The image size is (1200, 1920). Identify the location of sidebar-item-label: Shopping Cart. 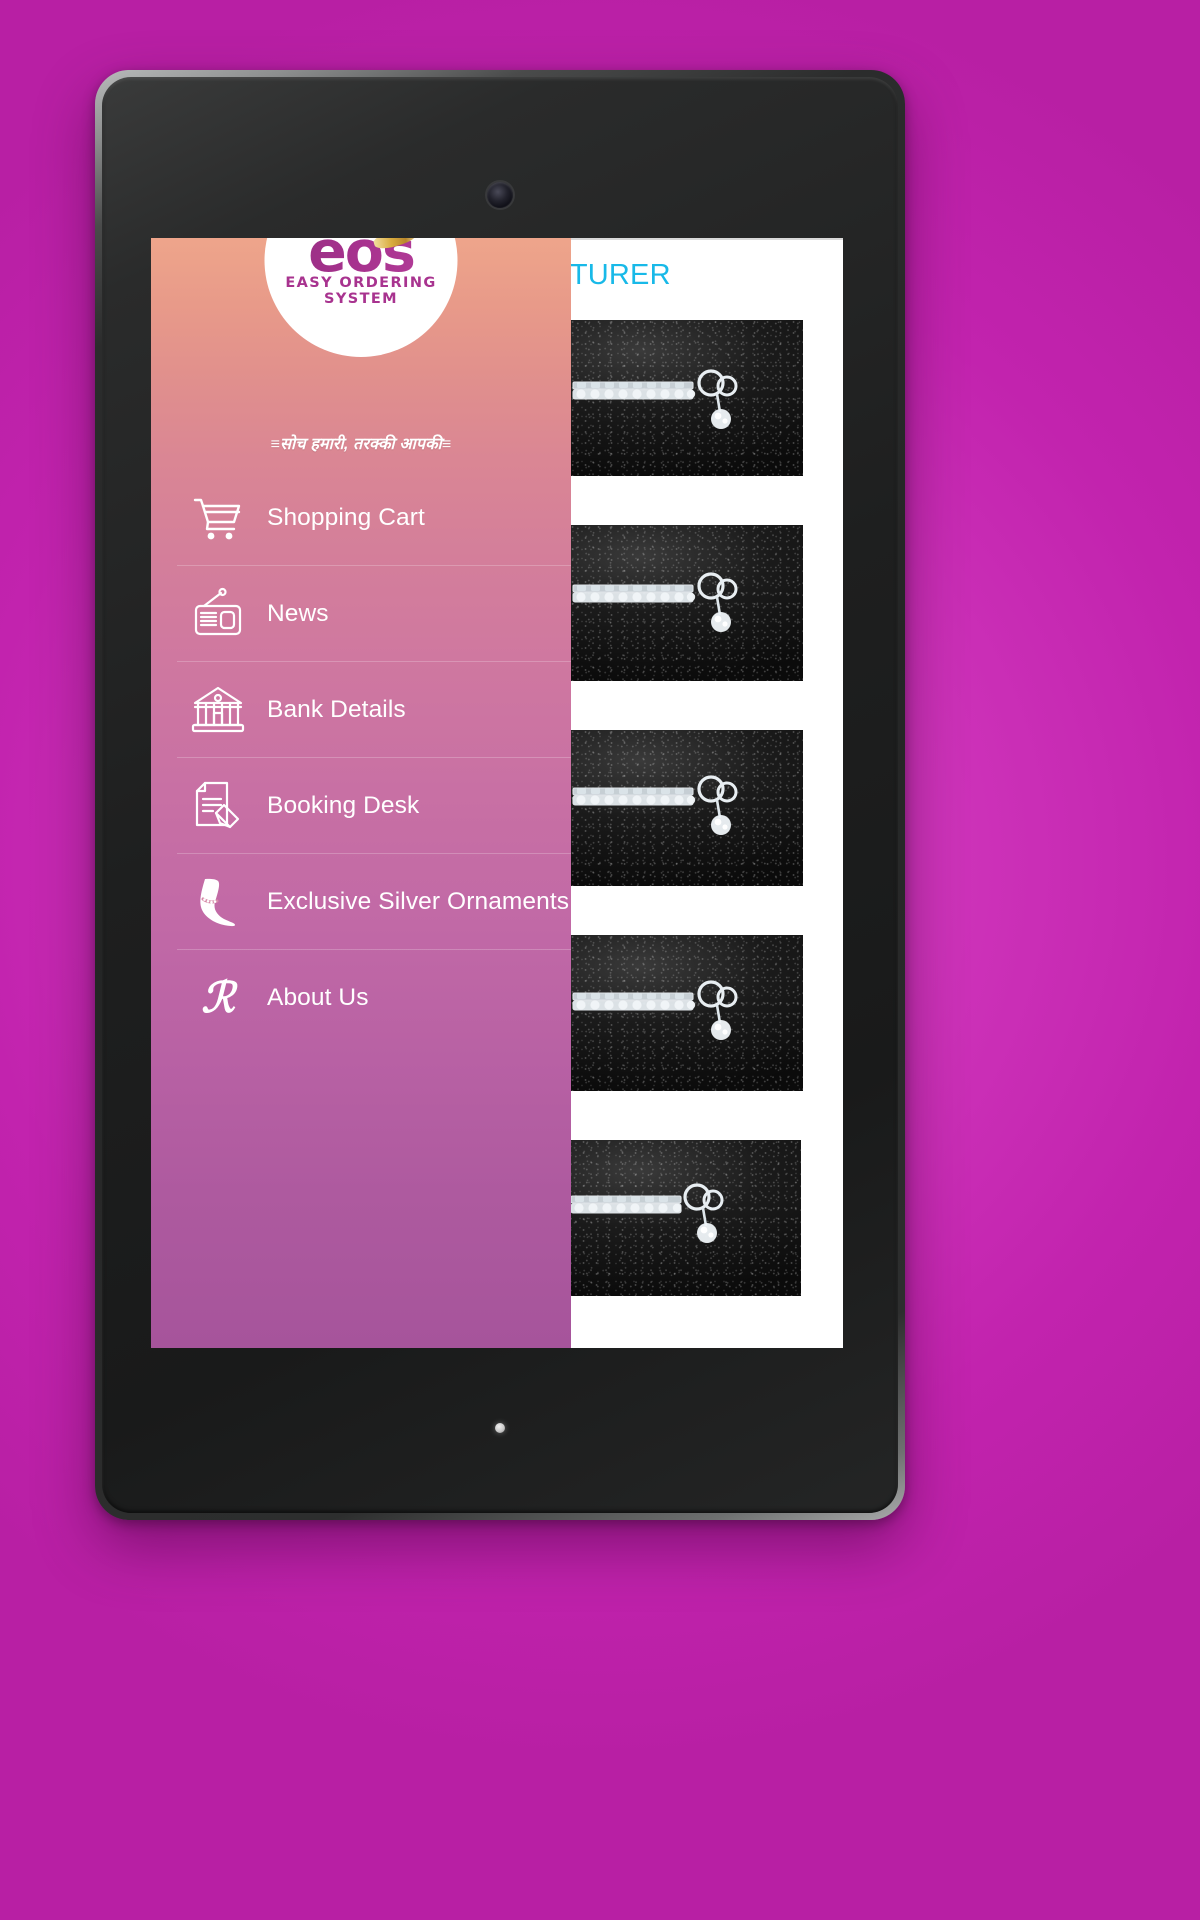
(346, 517).